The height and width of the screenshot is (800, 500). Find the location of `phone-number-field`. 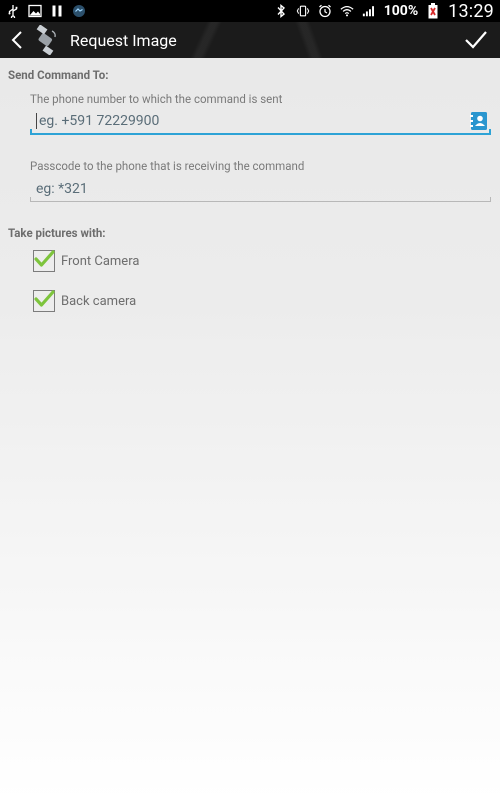

phone-number-field is located at coordinates (260, 122).